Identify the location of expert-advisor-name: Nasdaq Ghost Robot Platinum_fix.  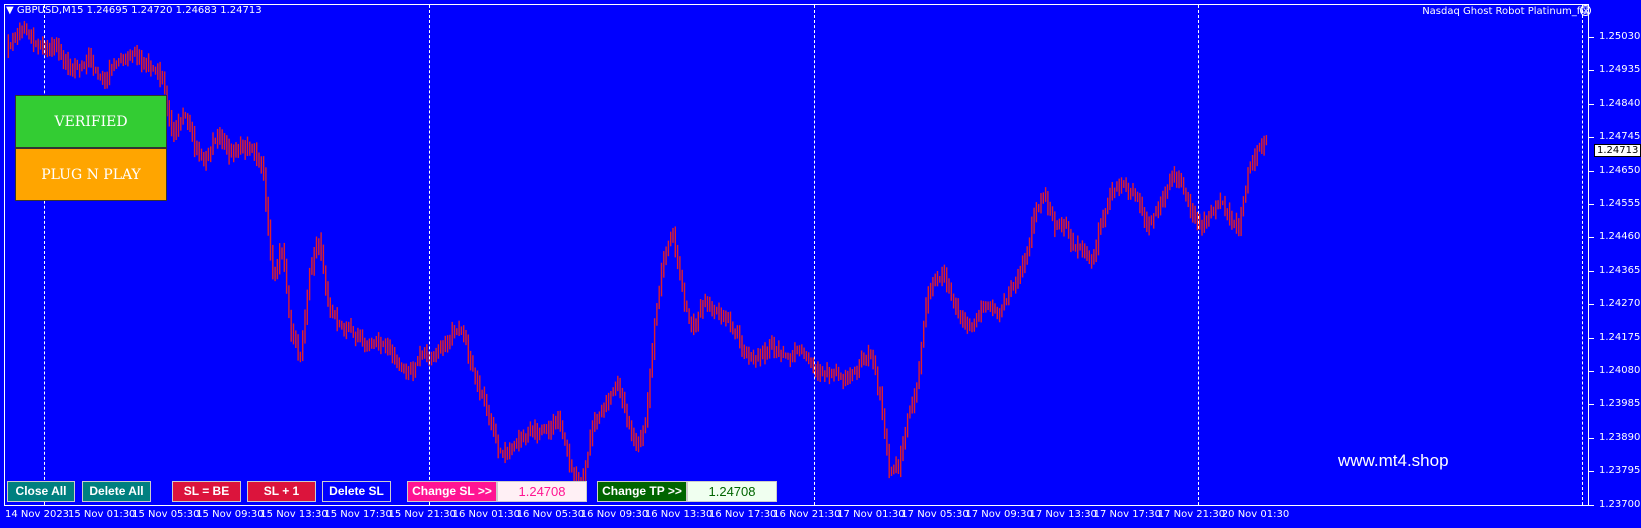
(1505, 11).